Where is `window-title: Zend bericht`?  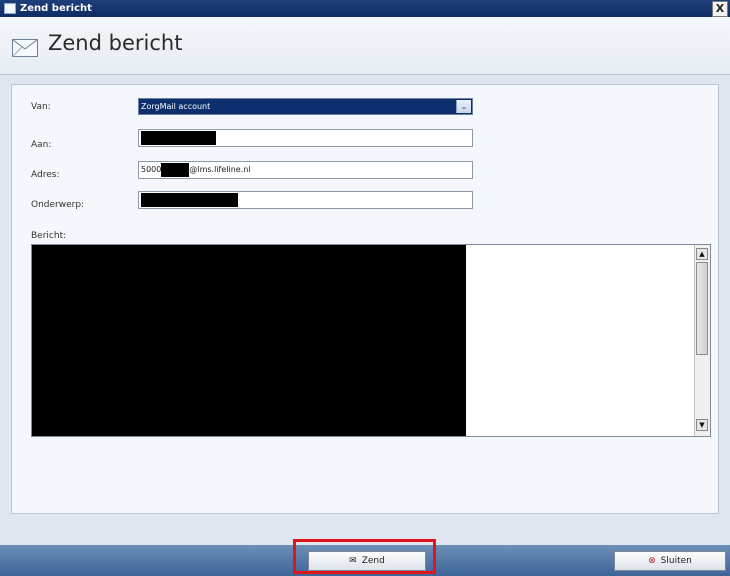
window-title: Zend bericht is located at coordinates (56, 8).